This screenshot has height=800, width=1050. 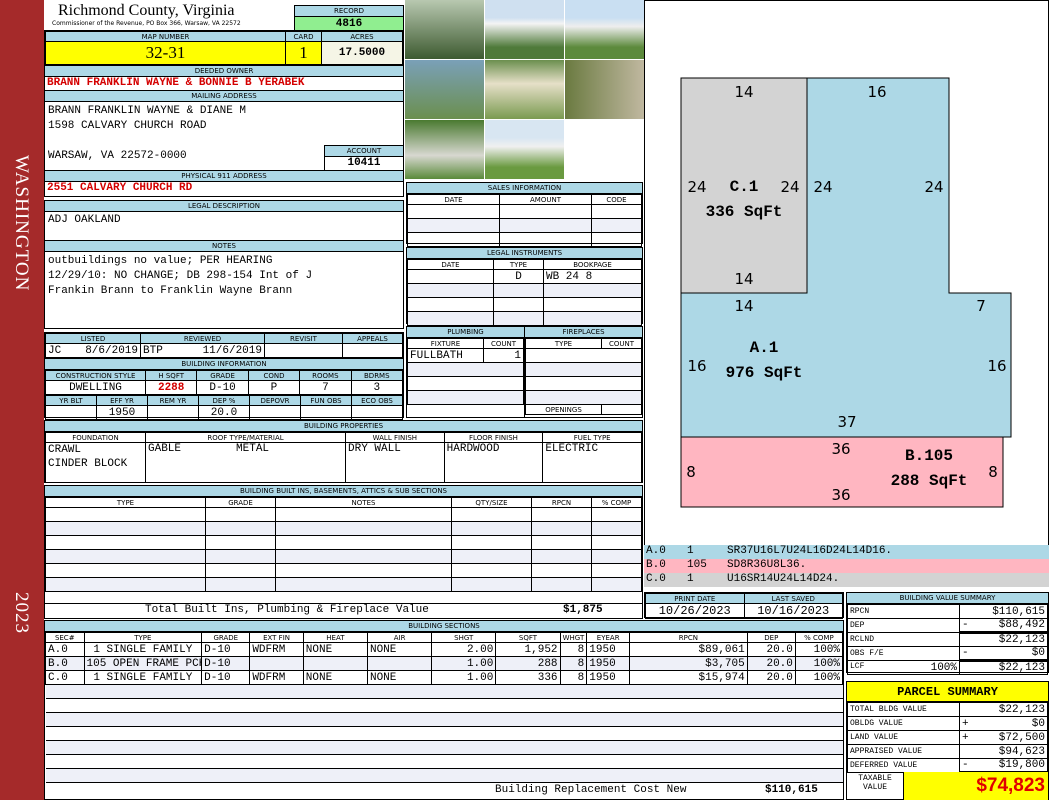 I want to click on building-info-label: GRADE, so click(x=222, y=375).